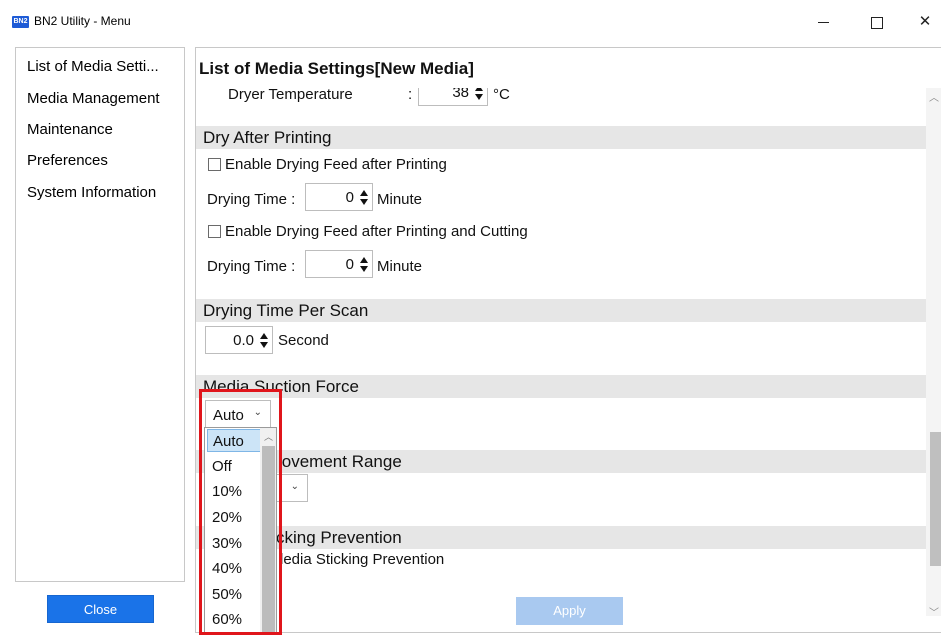 The width and height of the screenshot is (941, 637). I want to click on drying-time-per-scan-unit: Second, so click(303, 340).